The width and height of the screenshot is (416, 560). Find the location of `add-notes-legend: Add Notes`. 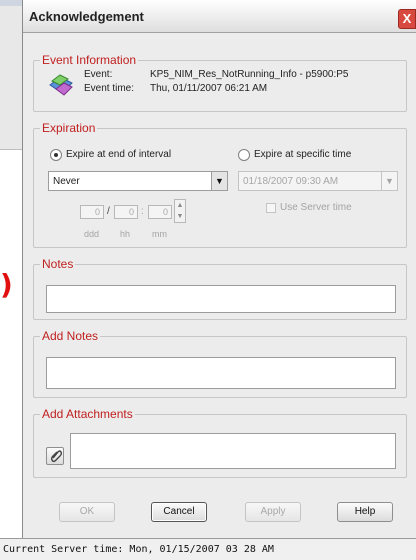

add-notes-legend: Add Notes is located at coordinates (70, 336).